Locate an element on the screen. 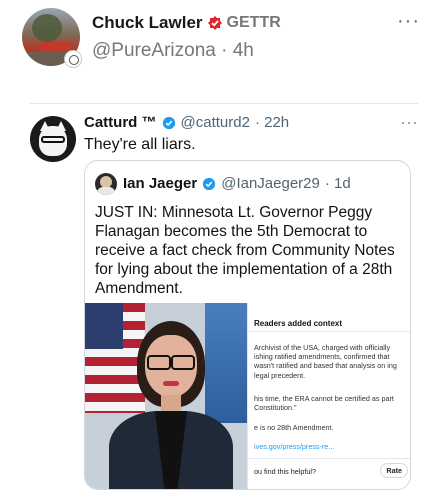 The width and height of the screenshot is (440, 500). tweet-more-icon: ··· is located at coordinates (409, 122).